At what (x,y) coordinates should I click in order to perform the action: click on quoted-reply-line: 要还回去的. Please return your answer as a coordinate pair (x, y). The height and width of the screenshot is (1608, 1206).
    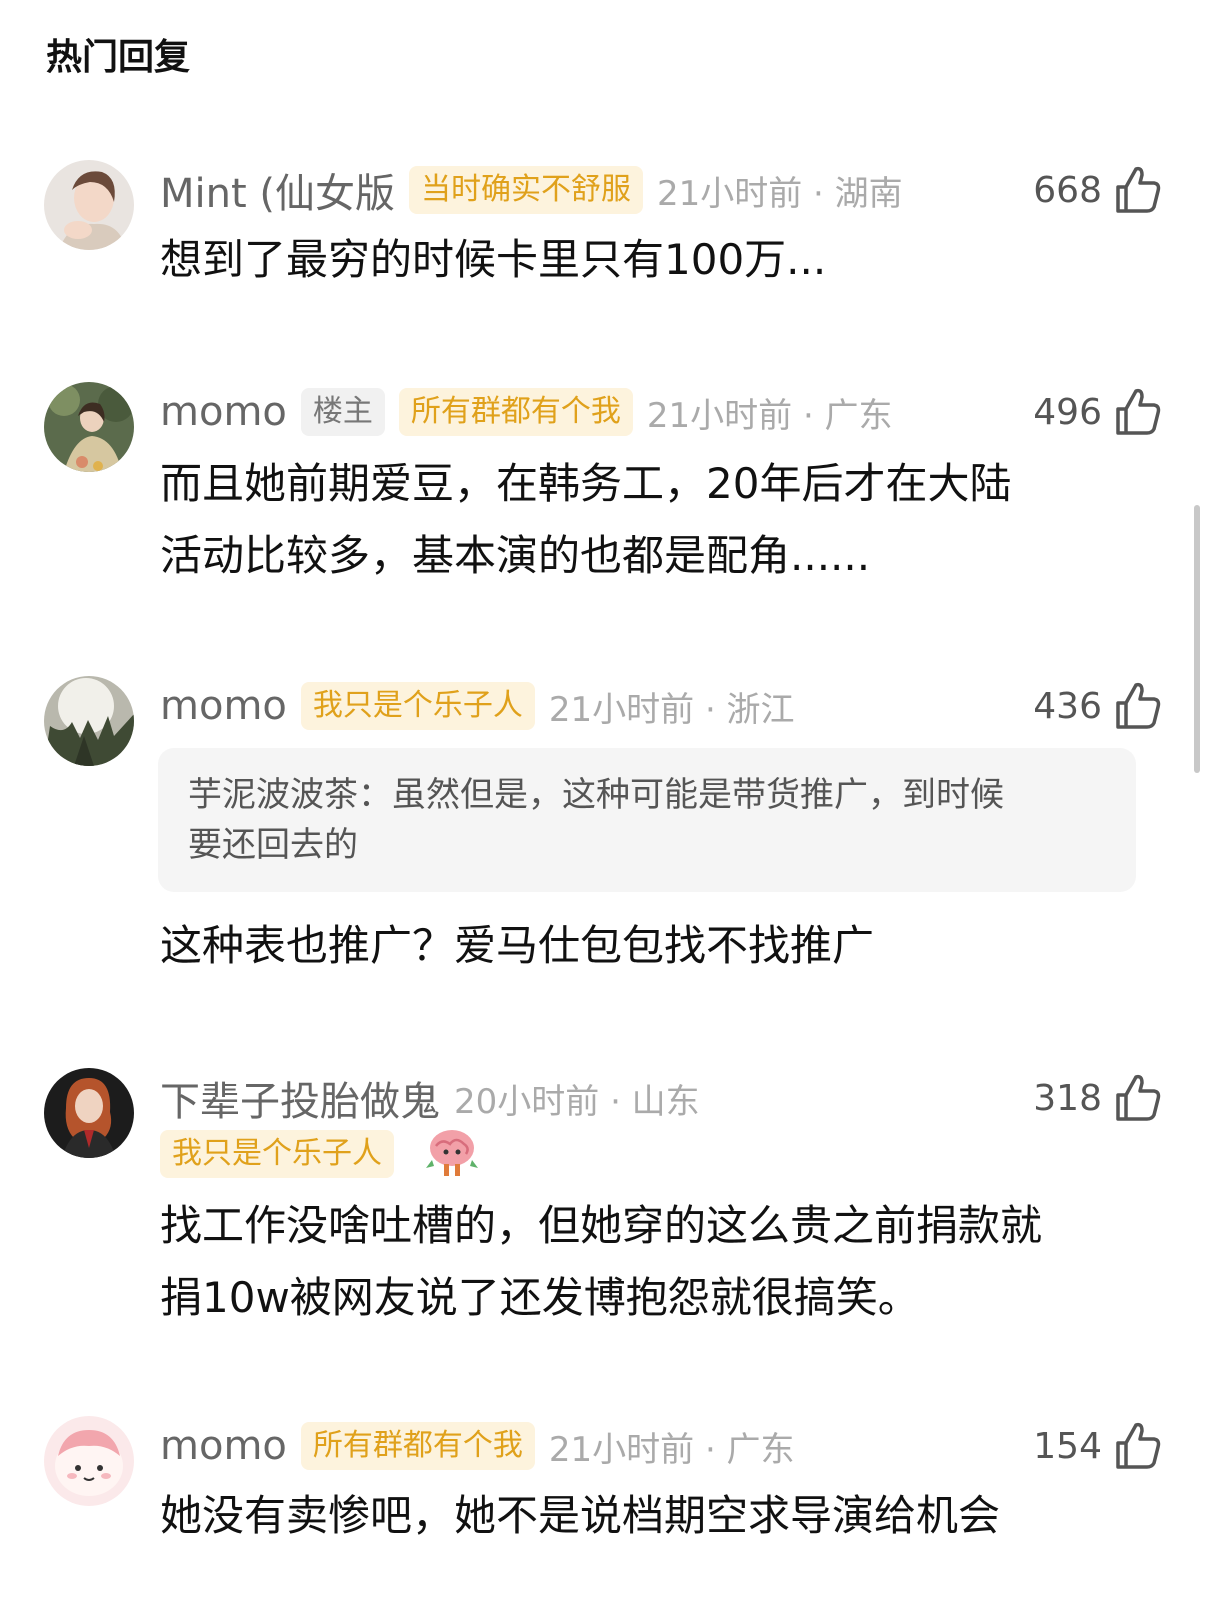
    Looking at the image, I should click on (273, 845).